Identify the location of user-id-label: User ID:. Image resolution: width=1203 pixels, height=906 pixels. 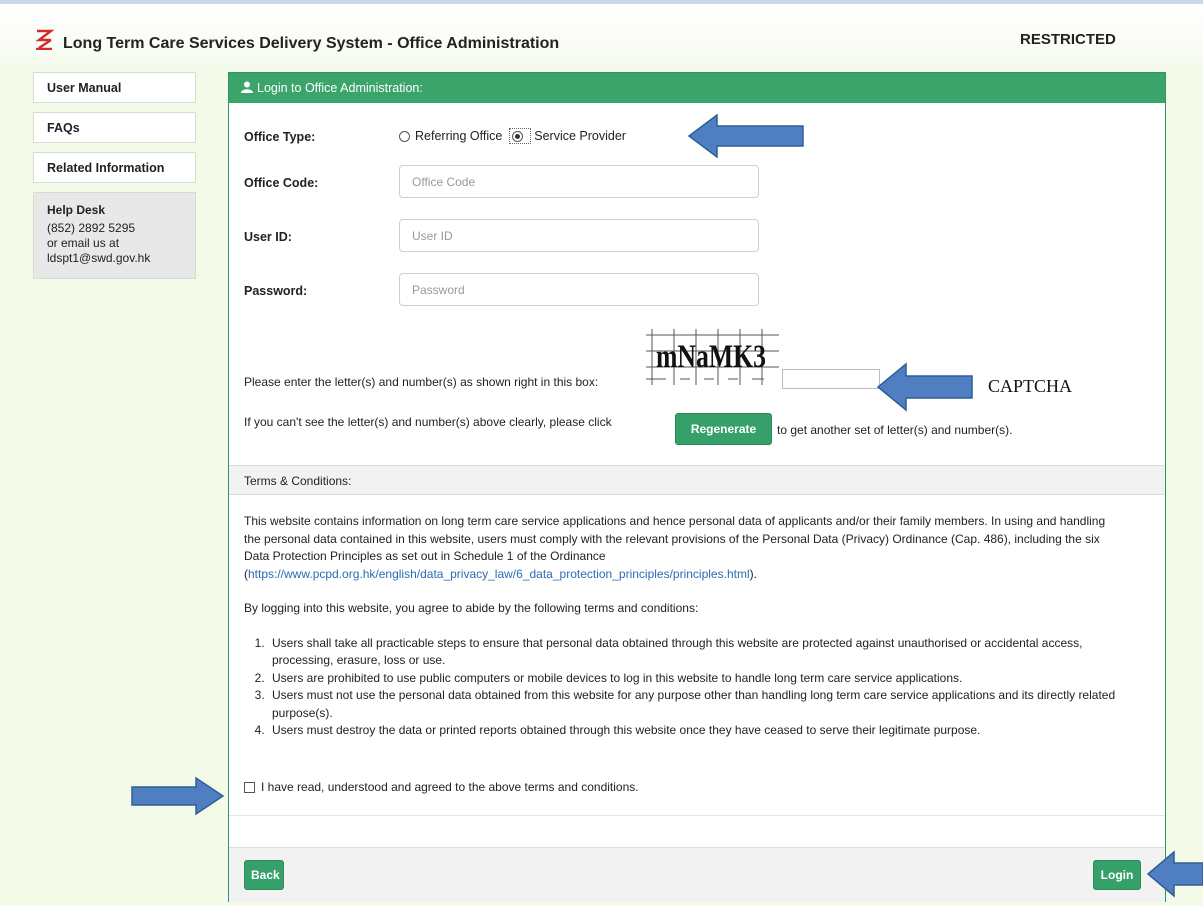
(268, 237).